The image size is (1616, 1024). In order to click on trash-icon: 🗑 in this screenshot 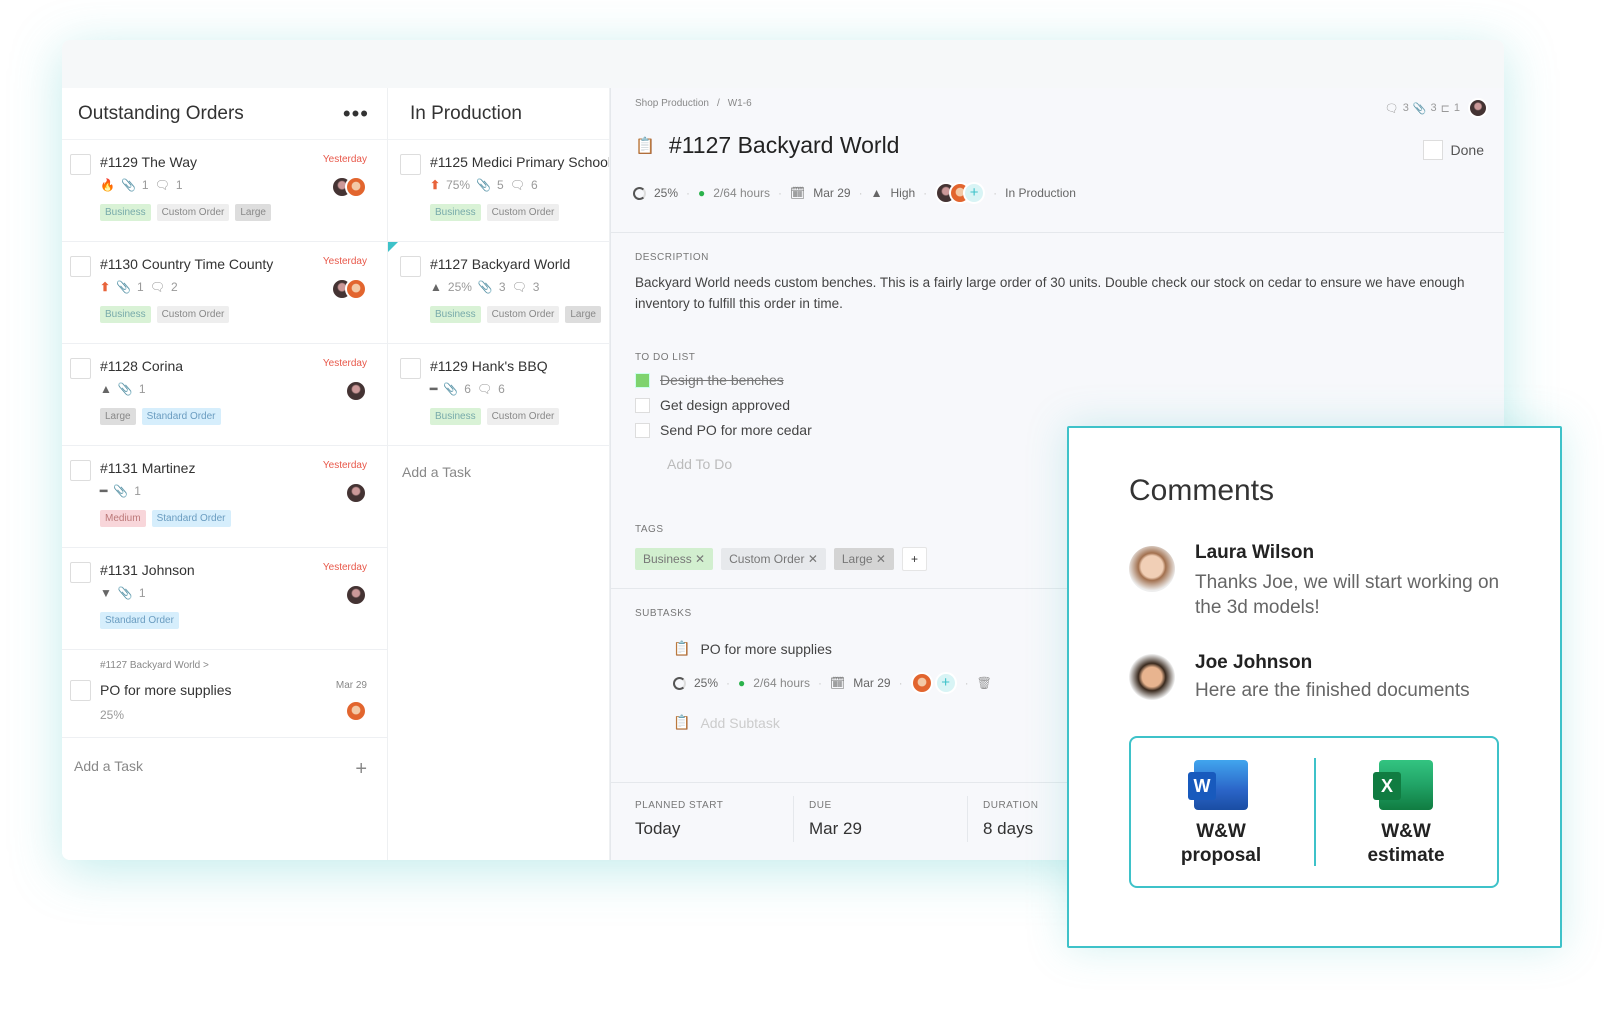, I will do `click(984, 683)`.